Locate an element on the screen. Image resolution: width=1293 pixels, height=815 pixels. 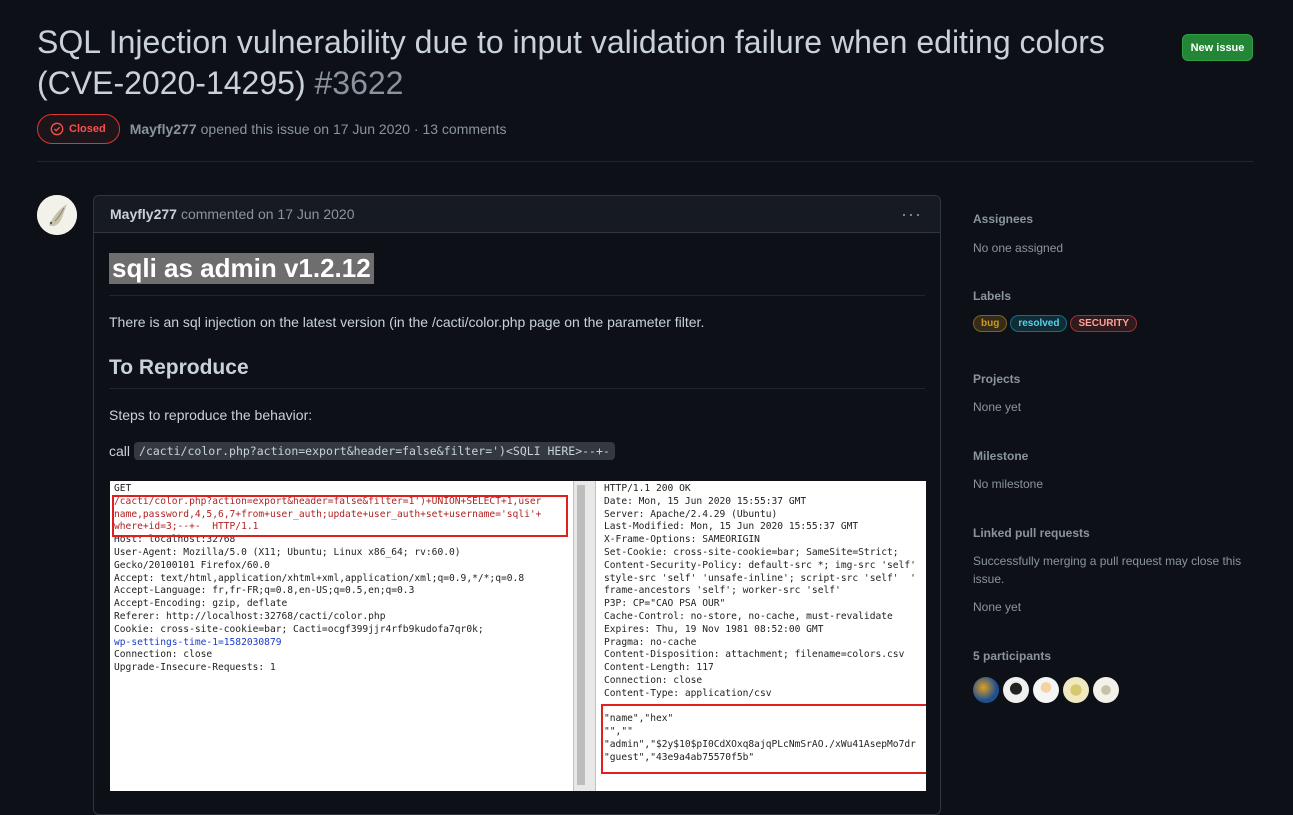
request-line: Connection: close is located at coordinates (163, 655).